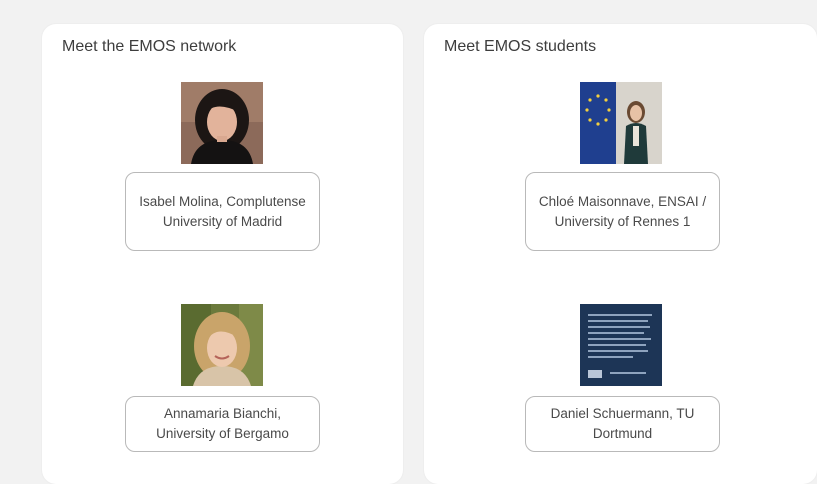  I want to click on poster-icon, so click(621, 345).